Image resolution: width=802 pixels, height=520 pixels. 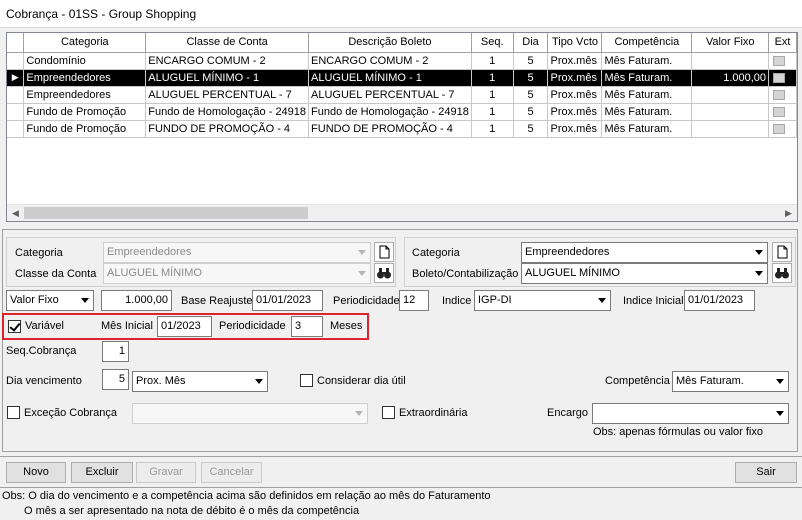 I want to click on meses-label: Meses, so click(x=346, y=326).